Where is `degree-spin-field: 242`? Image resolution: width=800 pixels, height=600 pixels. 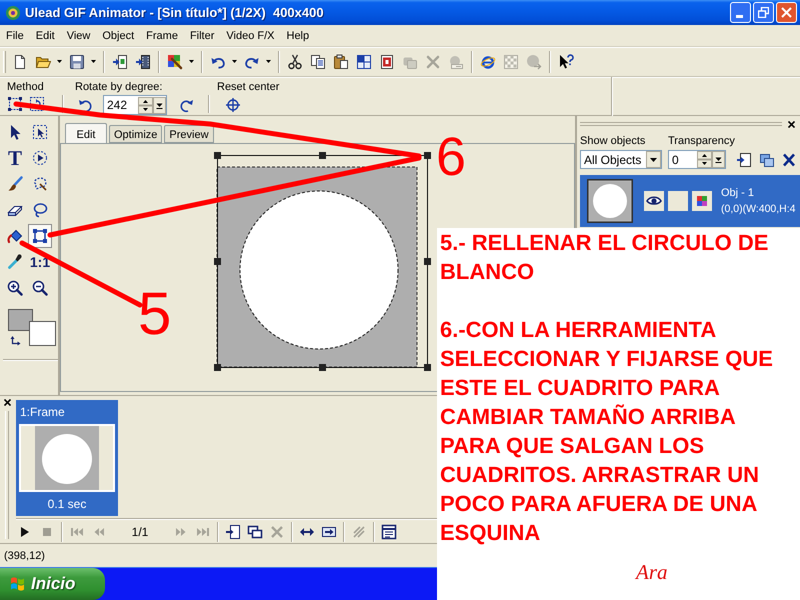
degree-spin-field: 242 is located at coordinates (135, 105).